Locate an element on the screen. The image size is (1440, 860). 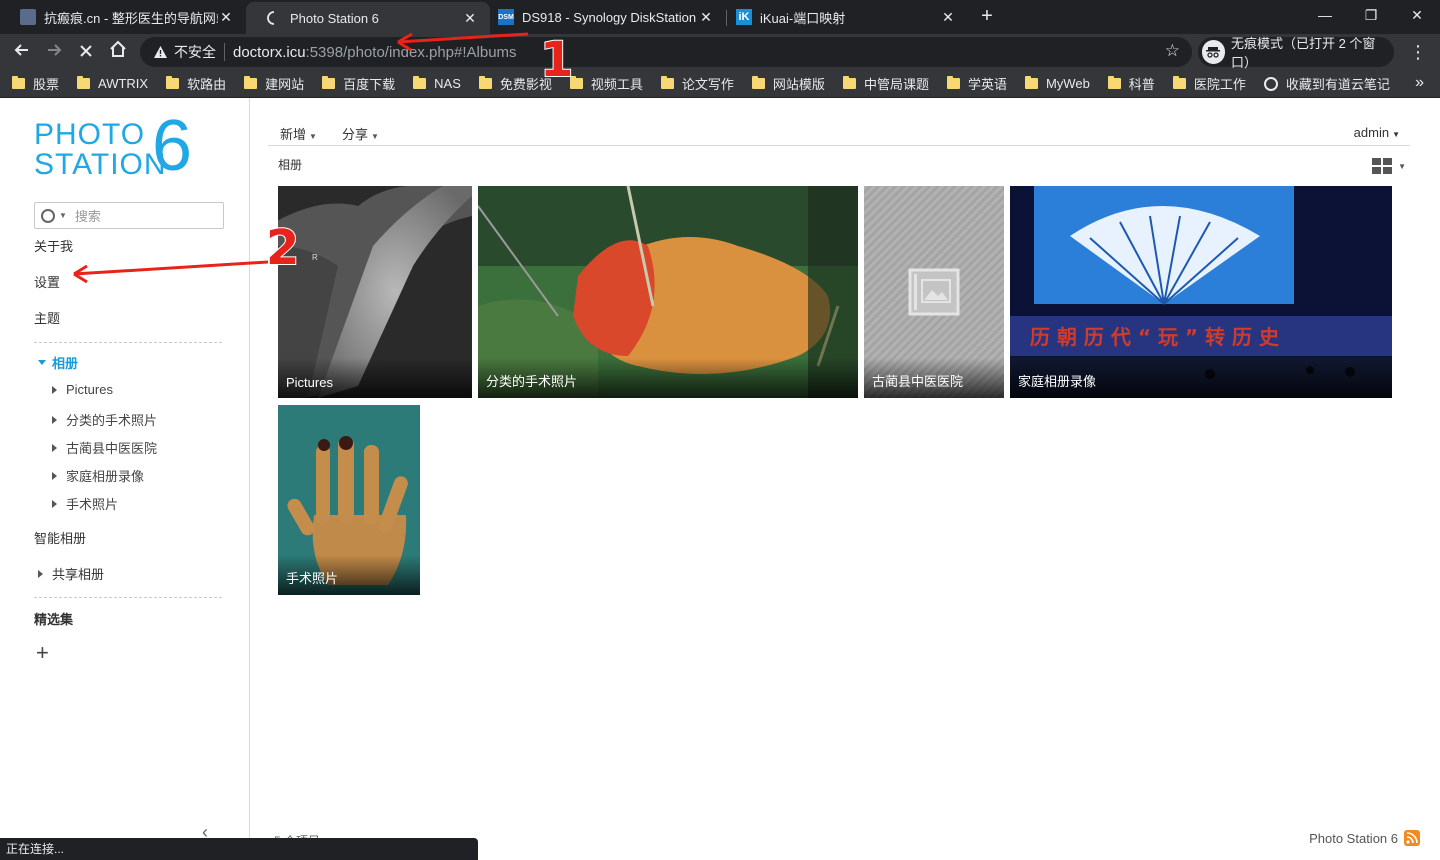
sidebar-featured: 精选集 is located at coordinates (53, 618).